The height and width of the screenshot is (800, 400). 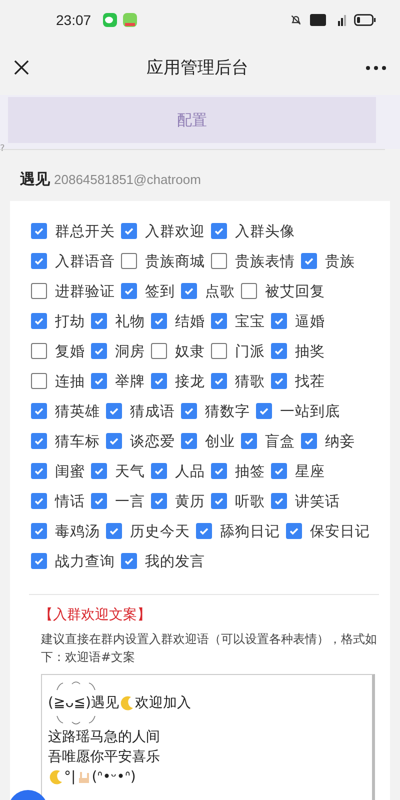 What do you see at coordinates (175, 261) in the screenshot?
I see `checkbox-label: 贵族商城` at bounding box center [175, 261].